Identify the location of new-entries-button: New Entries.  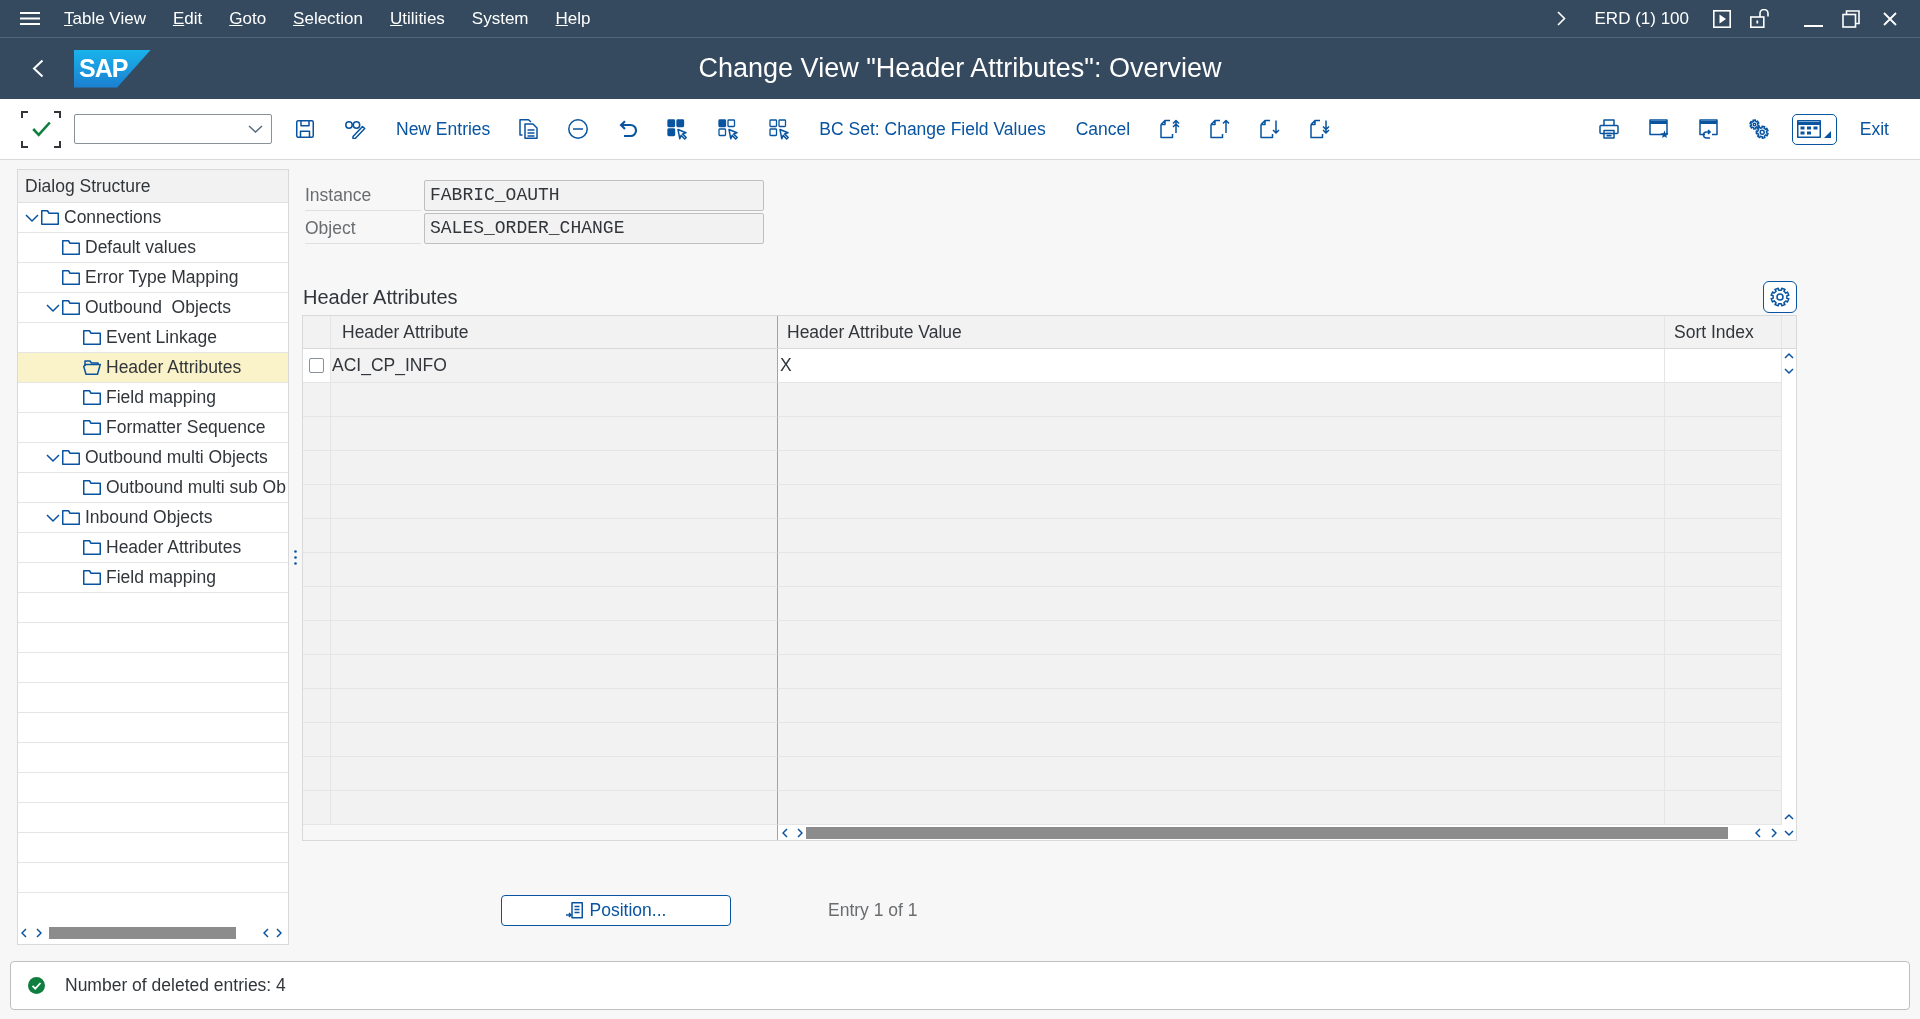
(443, 129).